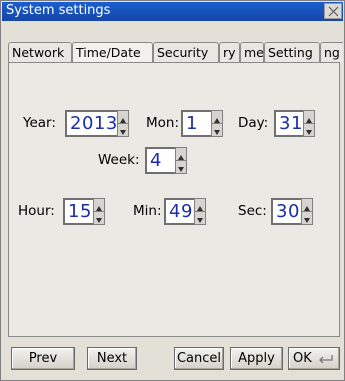 The width and height of the screenshot is (345, 381). What do you see at coordinates (326, 359) in the screenshot?
I see `enter-key-icon` at bounding box center [326, 359].